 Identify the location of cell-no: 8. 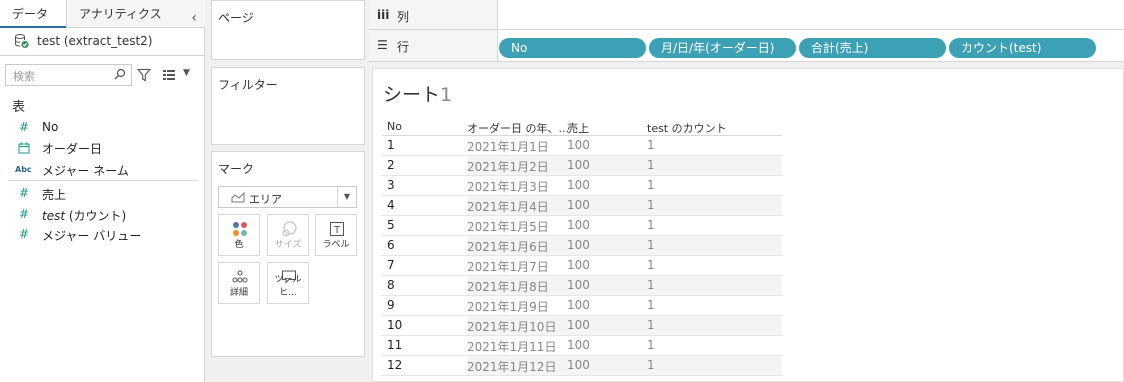
(391, 285).